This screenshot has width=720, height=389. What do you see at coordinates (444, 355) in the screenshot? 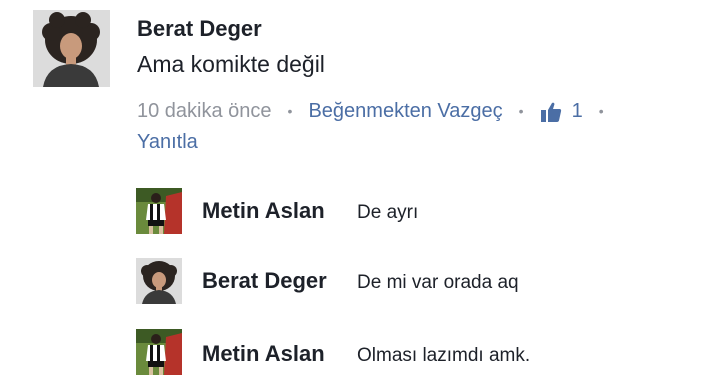
I see `reply-text: Olması lazımdı amk.` at bounding box center [444, 355].